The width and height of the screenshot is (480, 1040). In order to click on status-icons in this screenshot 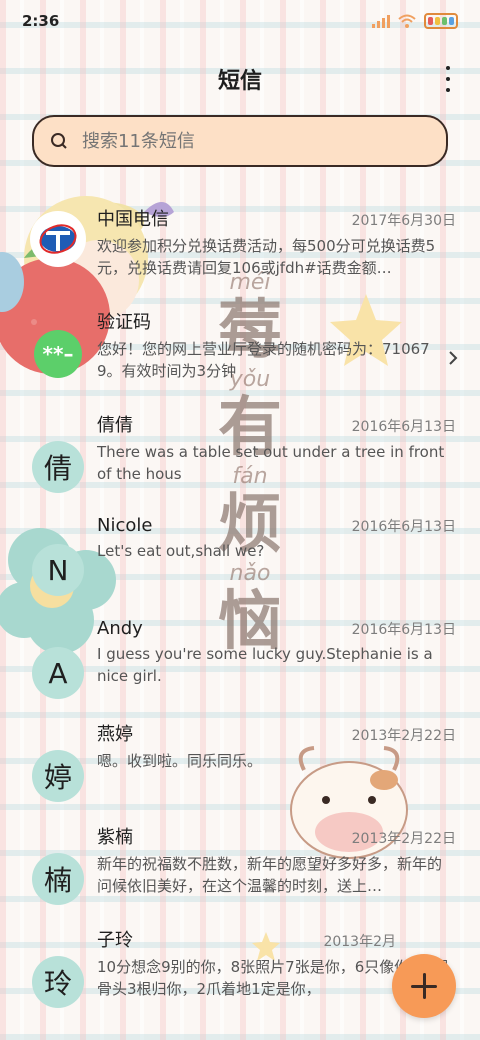, I will do `click(415, 21)`.